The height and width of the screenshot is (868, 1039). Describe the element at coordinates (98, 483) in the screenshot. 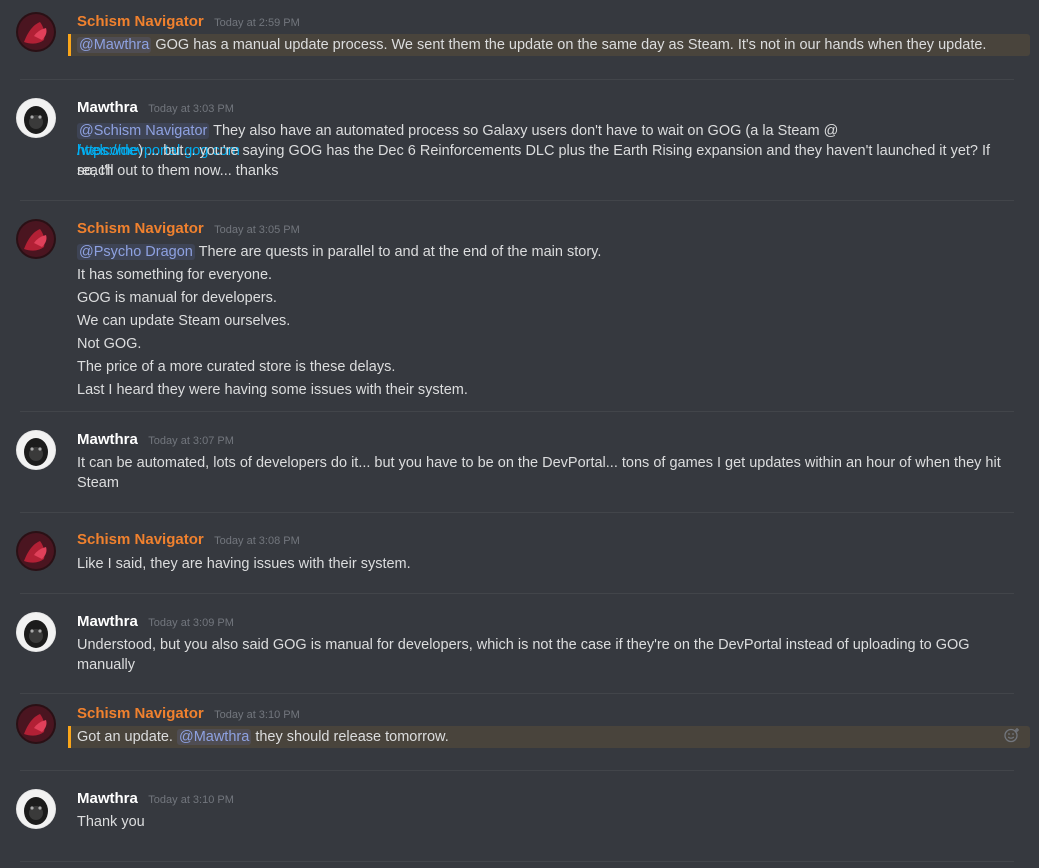

I see `message-text: Steam` at that location.